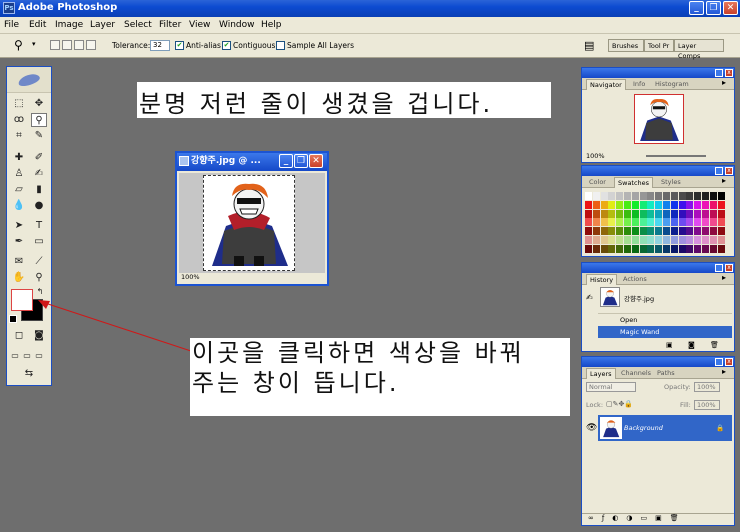  Describe the element at coordinates (665, 332) in the screenshot. I see `history-item-magic-wand: Magic Wand` at that location.